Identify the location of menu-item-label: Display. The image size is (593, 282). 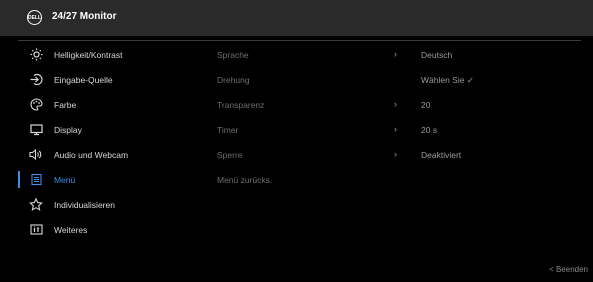
(68, 129).